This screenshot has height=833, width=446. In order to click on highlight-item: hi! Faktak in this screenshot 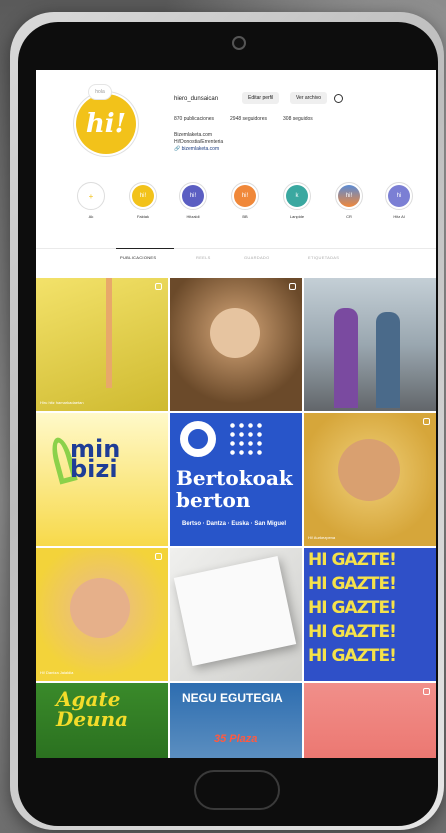, I will do `click(143, 200)`.